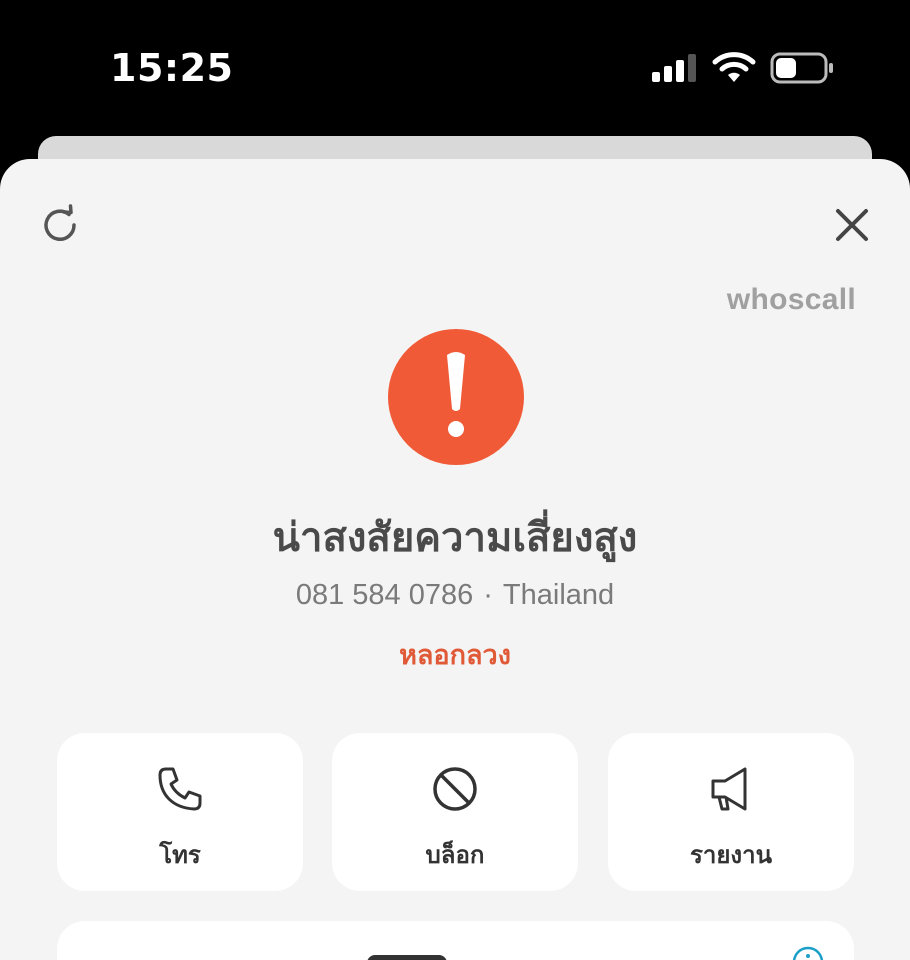 Image resolution: width=910 pixels, height=960 pixels. I want to click on wifi-icon, so click(734, 67).